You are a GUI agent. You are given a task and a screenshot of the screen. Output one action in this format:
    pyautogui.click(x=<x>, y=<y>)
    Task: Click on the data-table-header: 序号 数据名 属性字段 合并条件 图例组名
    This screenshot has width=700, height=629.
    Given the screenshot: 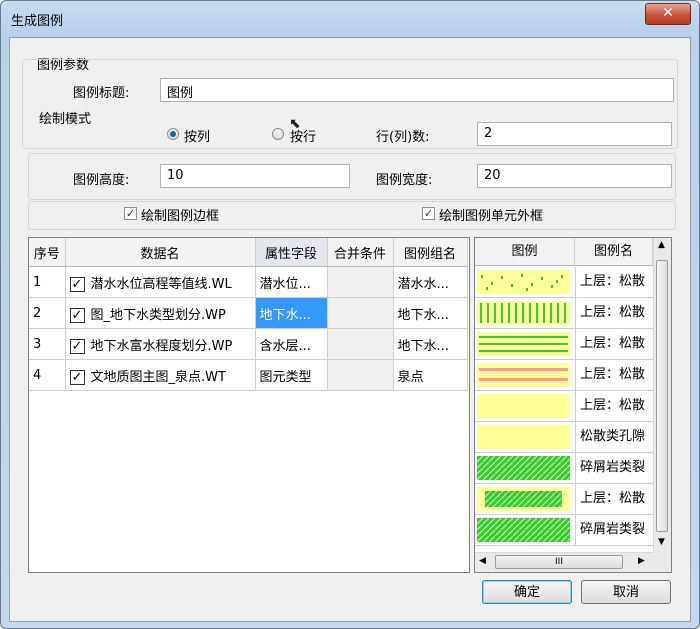 What is the action you would take?
    pyautogui.click(x=248, y=252)
    